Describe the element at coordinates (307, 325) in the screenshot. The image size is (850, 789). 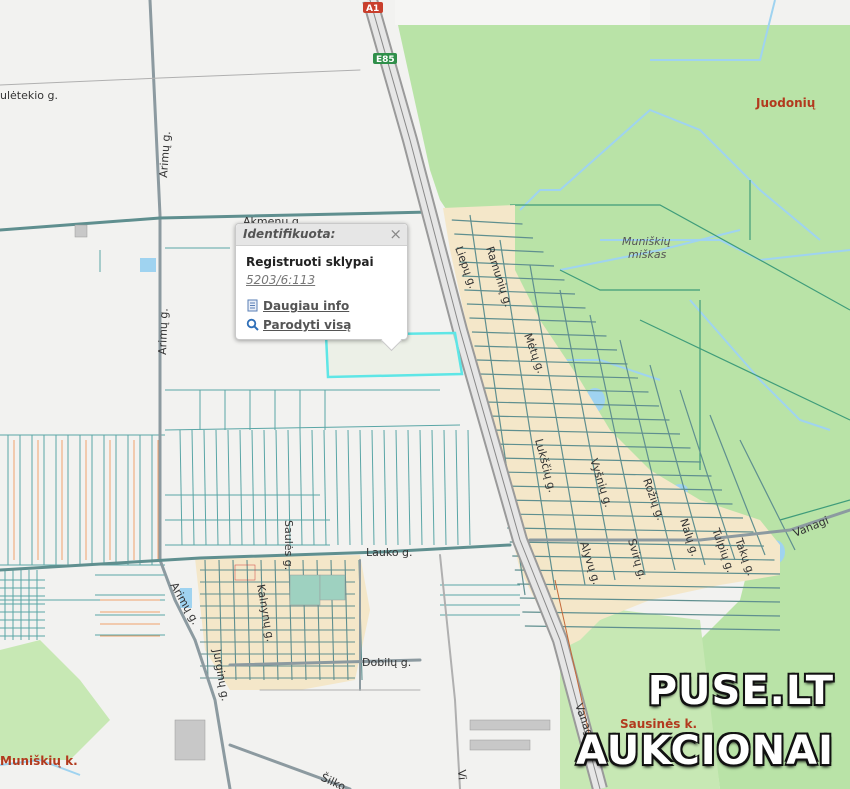
I see `show-all-label: Parodyti visą` at that location.